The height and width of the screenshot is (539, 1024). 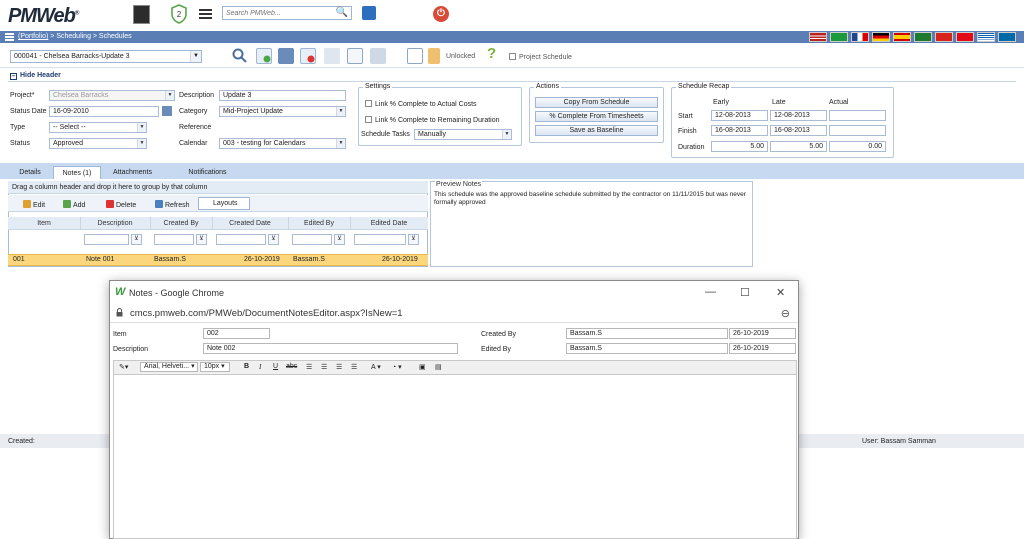 What do you see at coordinates (762, 348) in the screenshot?
I see `popup-edited-date-field: 26-10-2019` at bounding box center [762, 348].